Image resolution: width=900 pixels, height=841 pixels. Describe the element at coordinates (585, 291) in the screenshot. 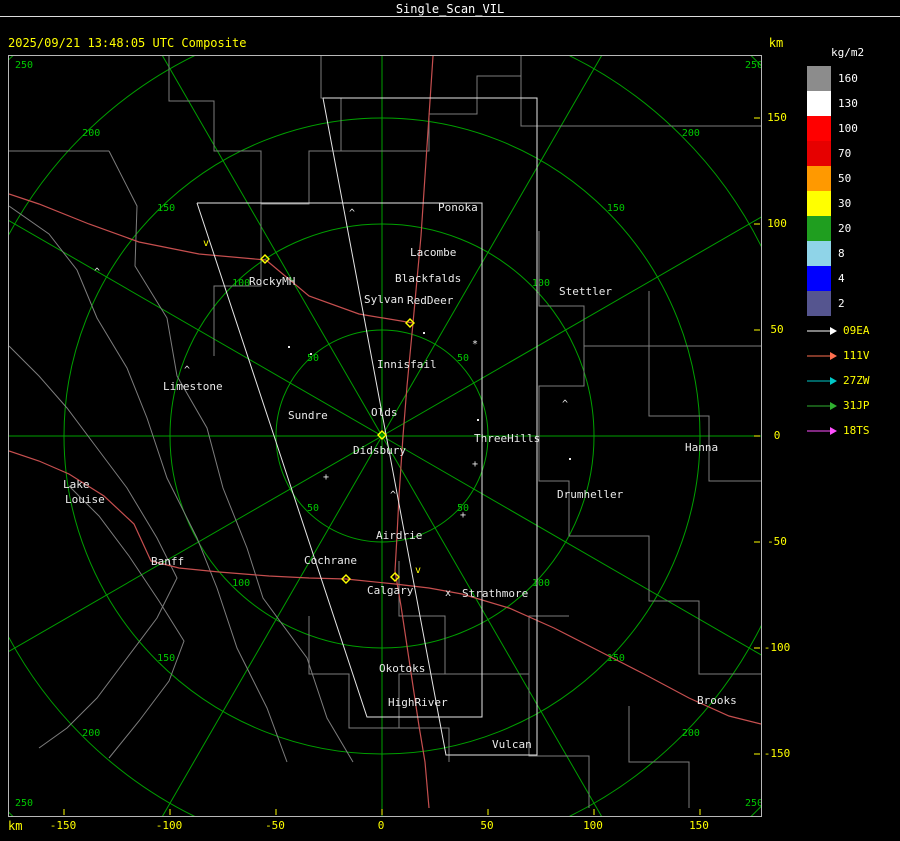

I see `place-label: Stettler` at that location.